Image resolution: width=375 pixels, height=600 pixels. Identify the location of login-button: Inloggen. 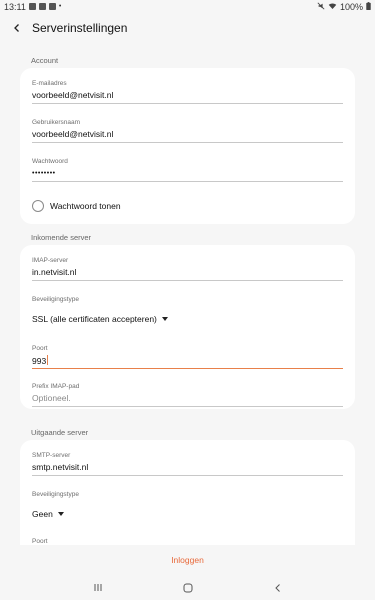
(187, 560).